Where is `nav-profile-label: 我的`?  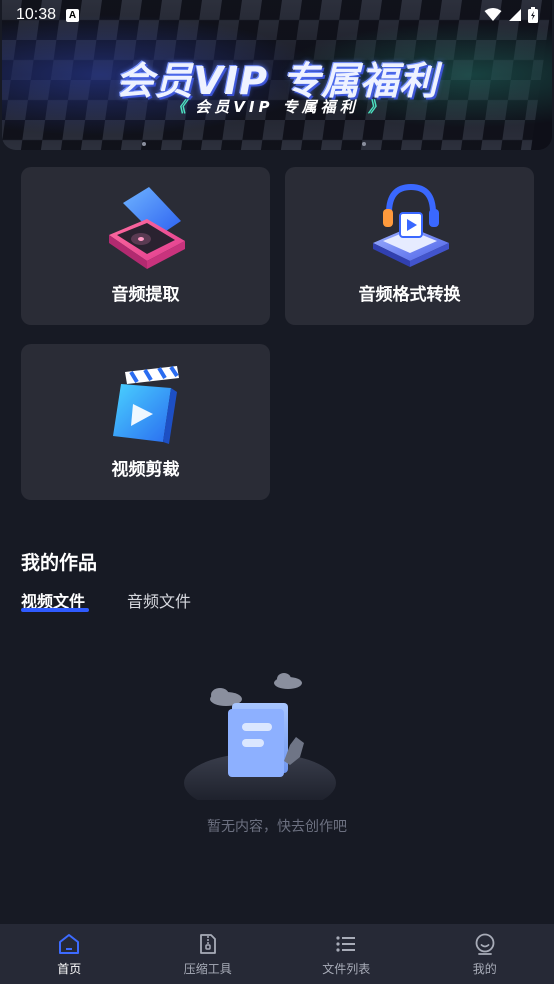
nav-profile-label: 我的 is located at coordinates (484, 968).